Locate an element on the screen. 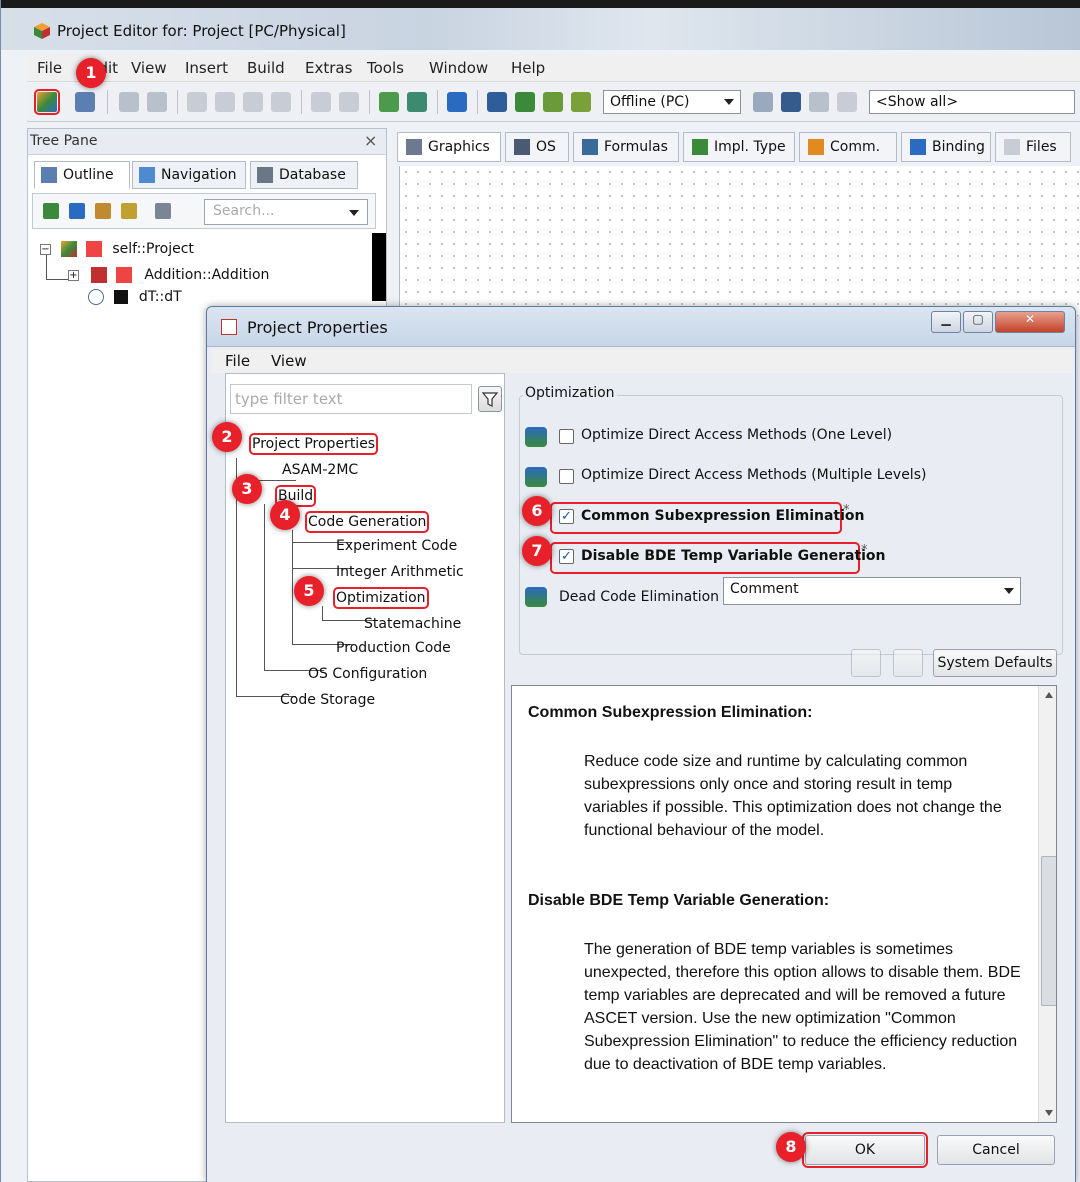 The image size is (1080, 1182). tab-navigation-label: Navigation is located at coordinates (199, 175).